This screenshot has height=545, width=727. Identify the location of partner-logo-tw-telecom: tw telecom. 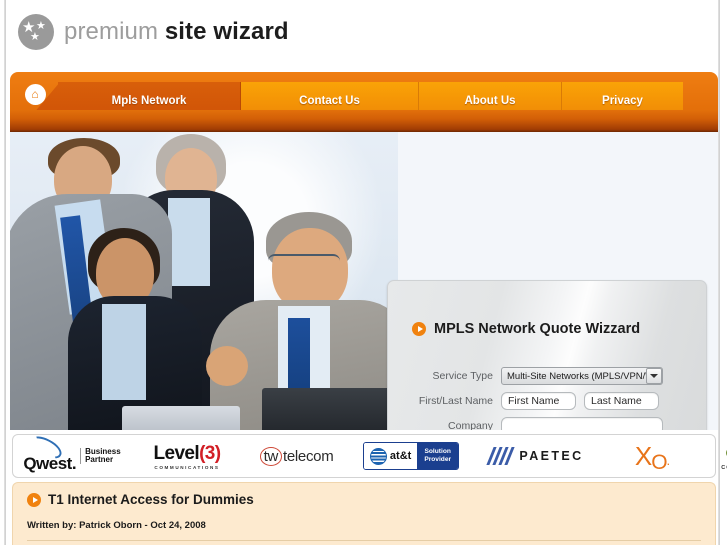
(295, 456).